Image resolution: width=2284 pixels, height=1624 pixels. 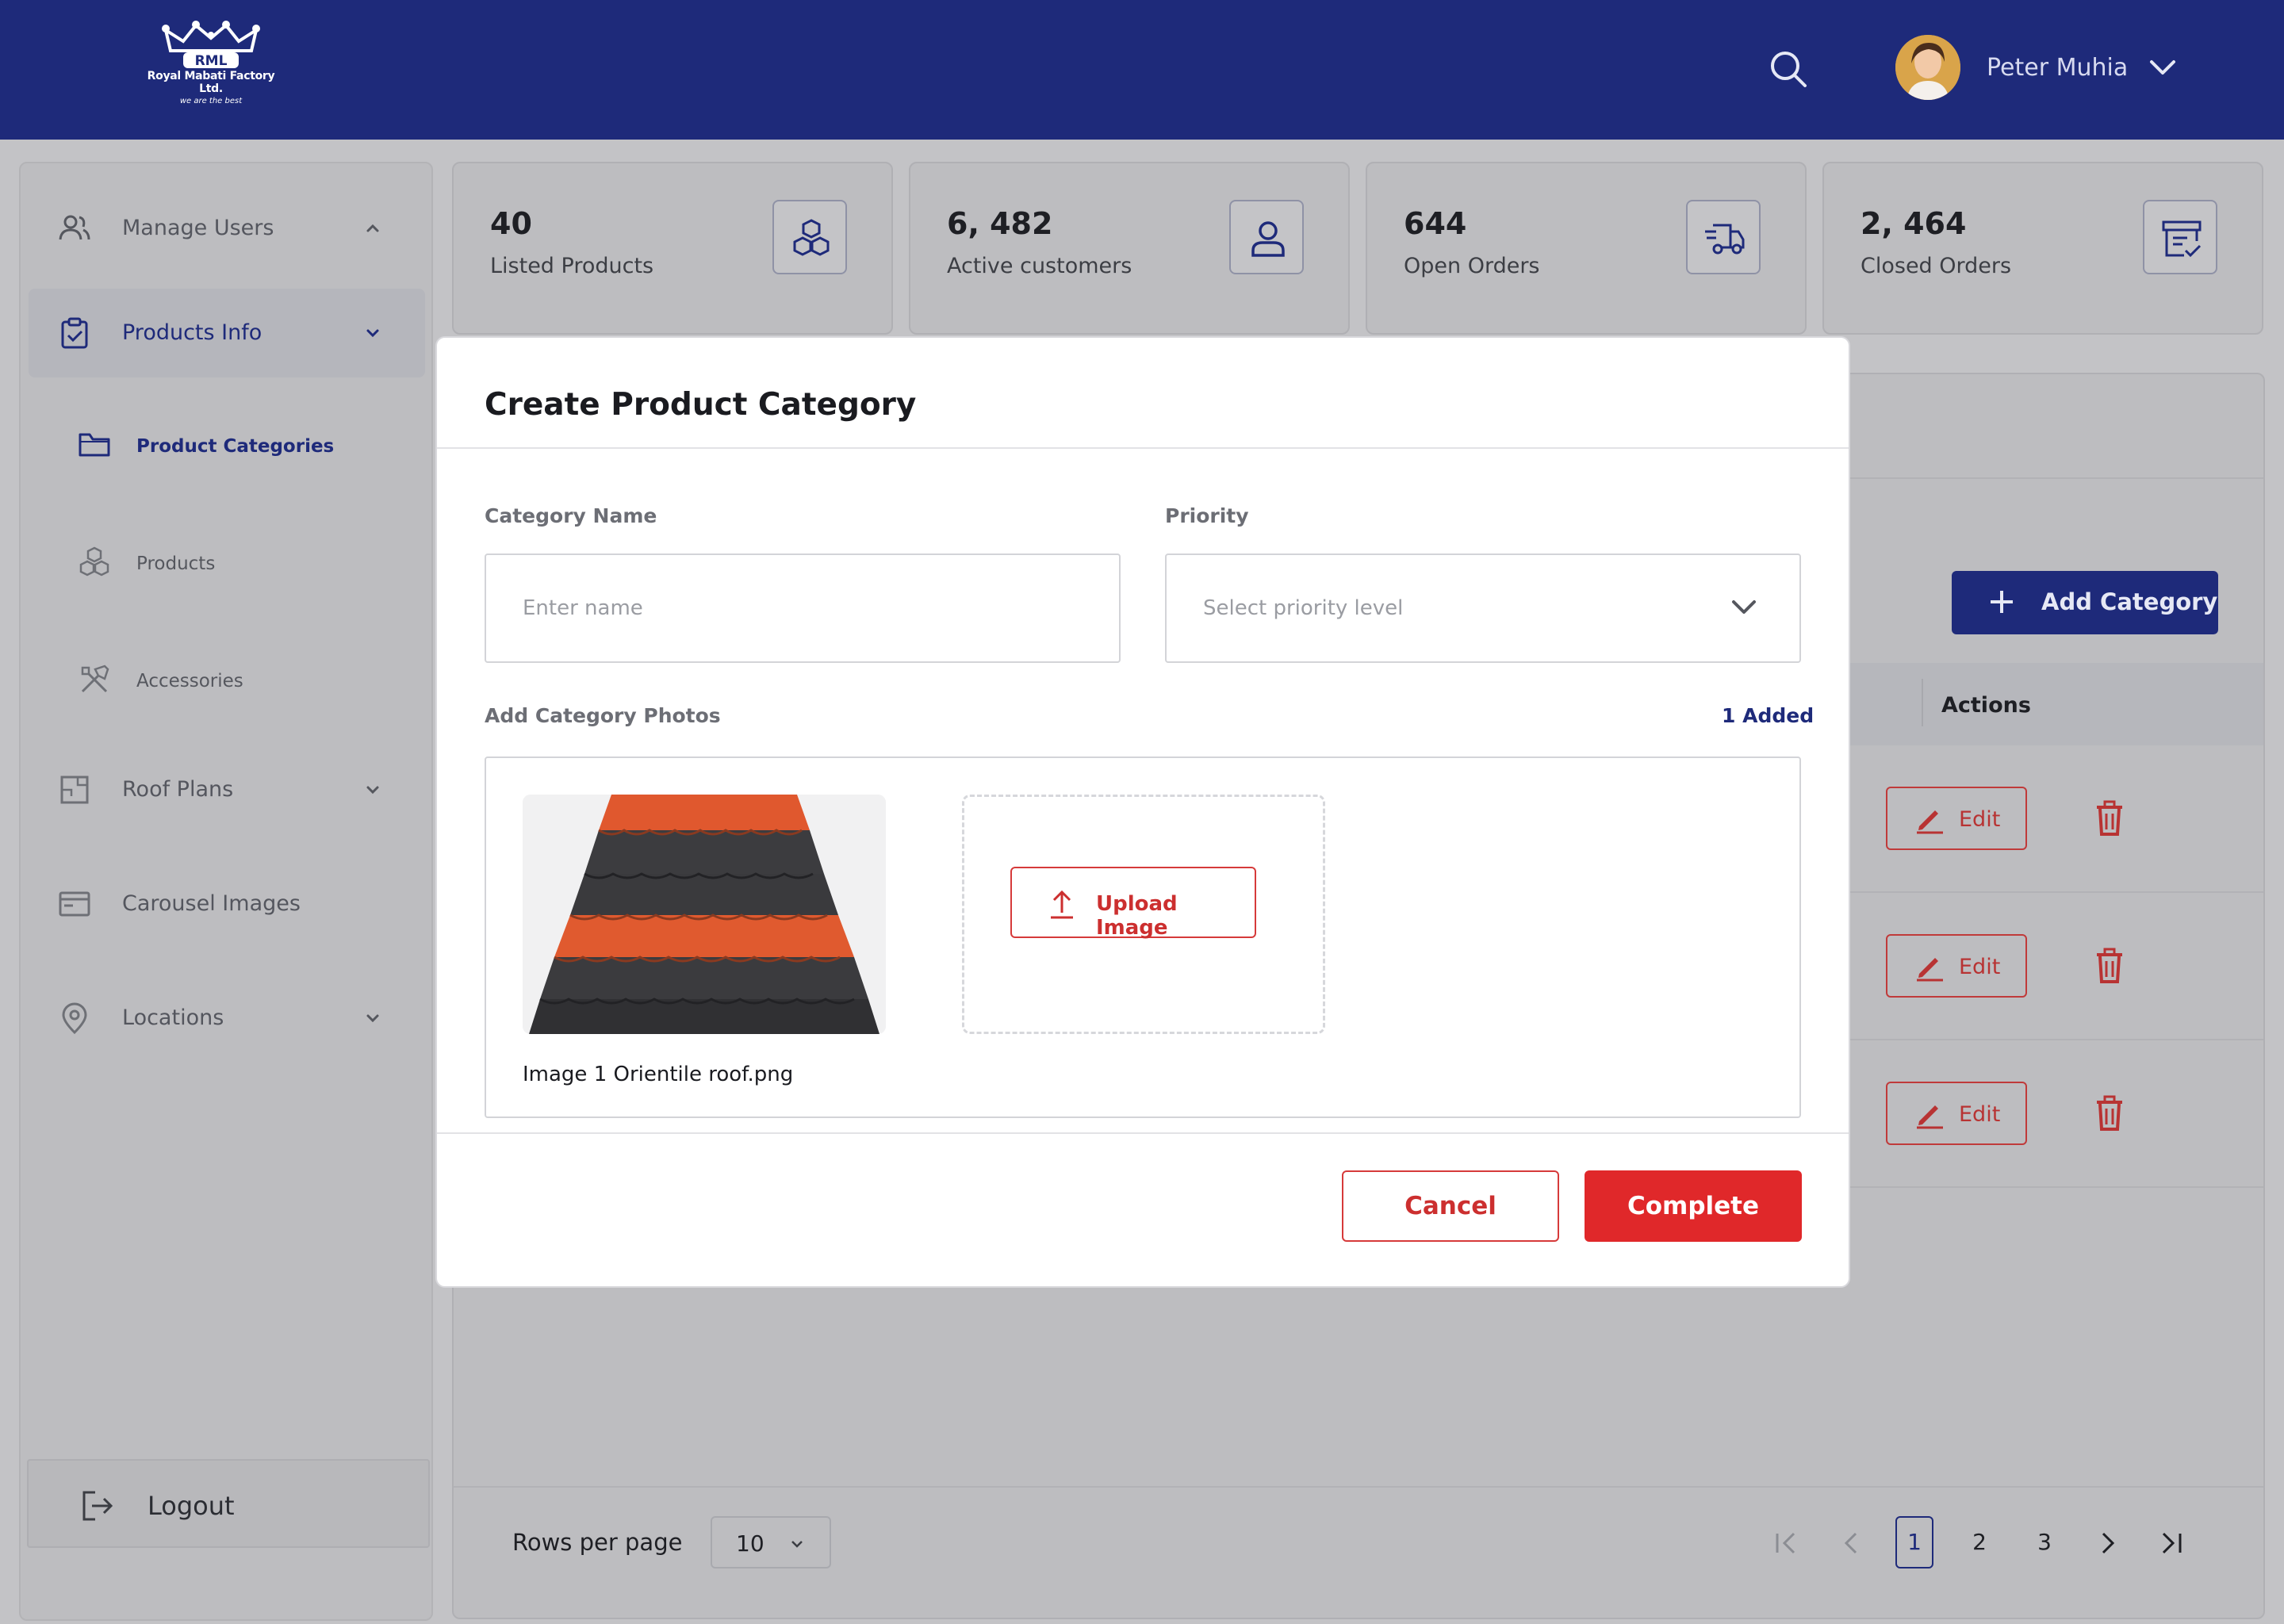 I want to click on category-name-label: Category Name, so click(x=571, y=515).